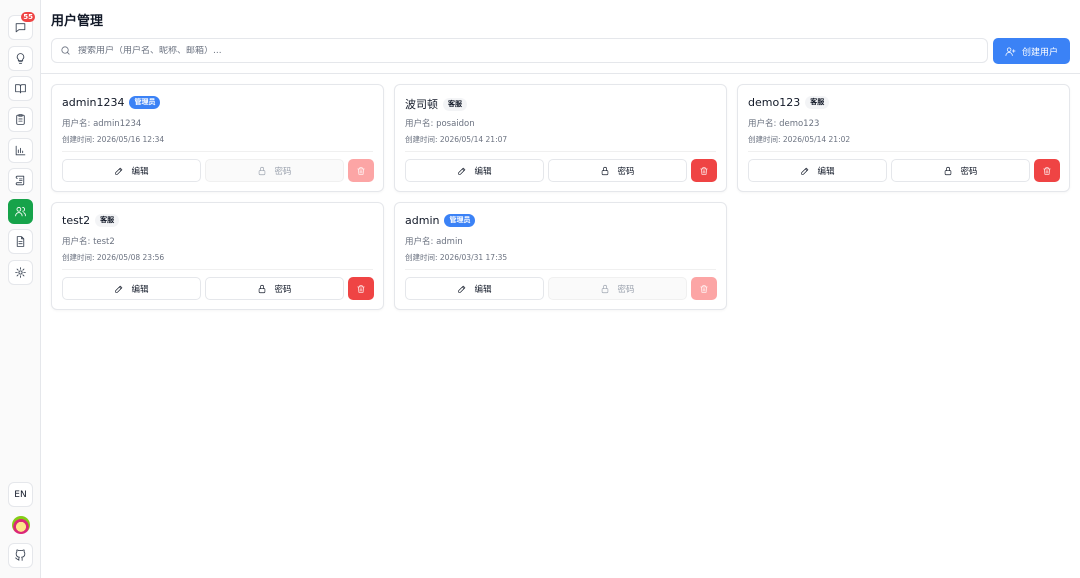  Describe the element at coordinates (774, 102) in the screenshot. I see `user-display-name: demo123` at that location.